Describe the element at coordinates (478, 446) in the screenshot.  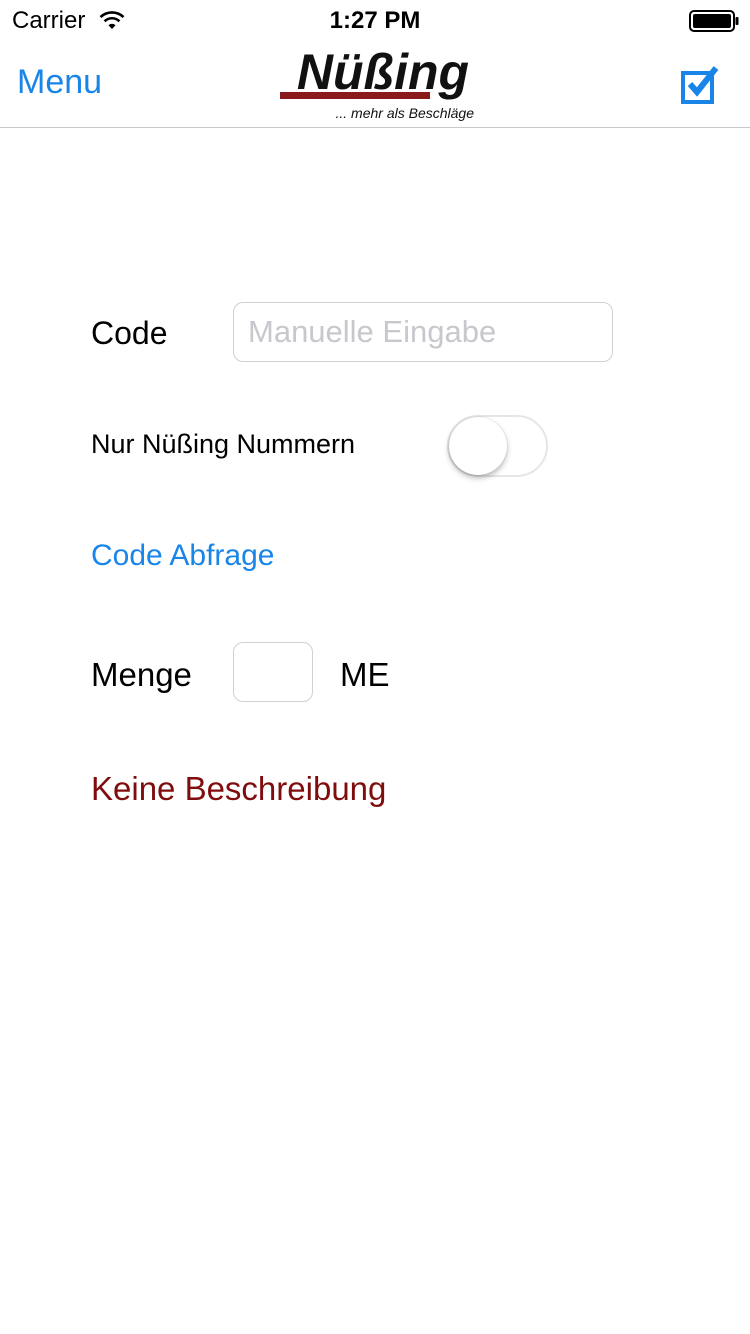
I see `toggle-knob` at that location.